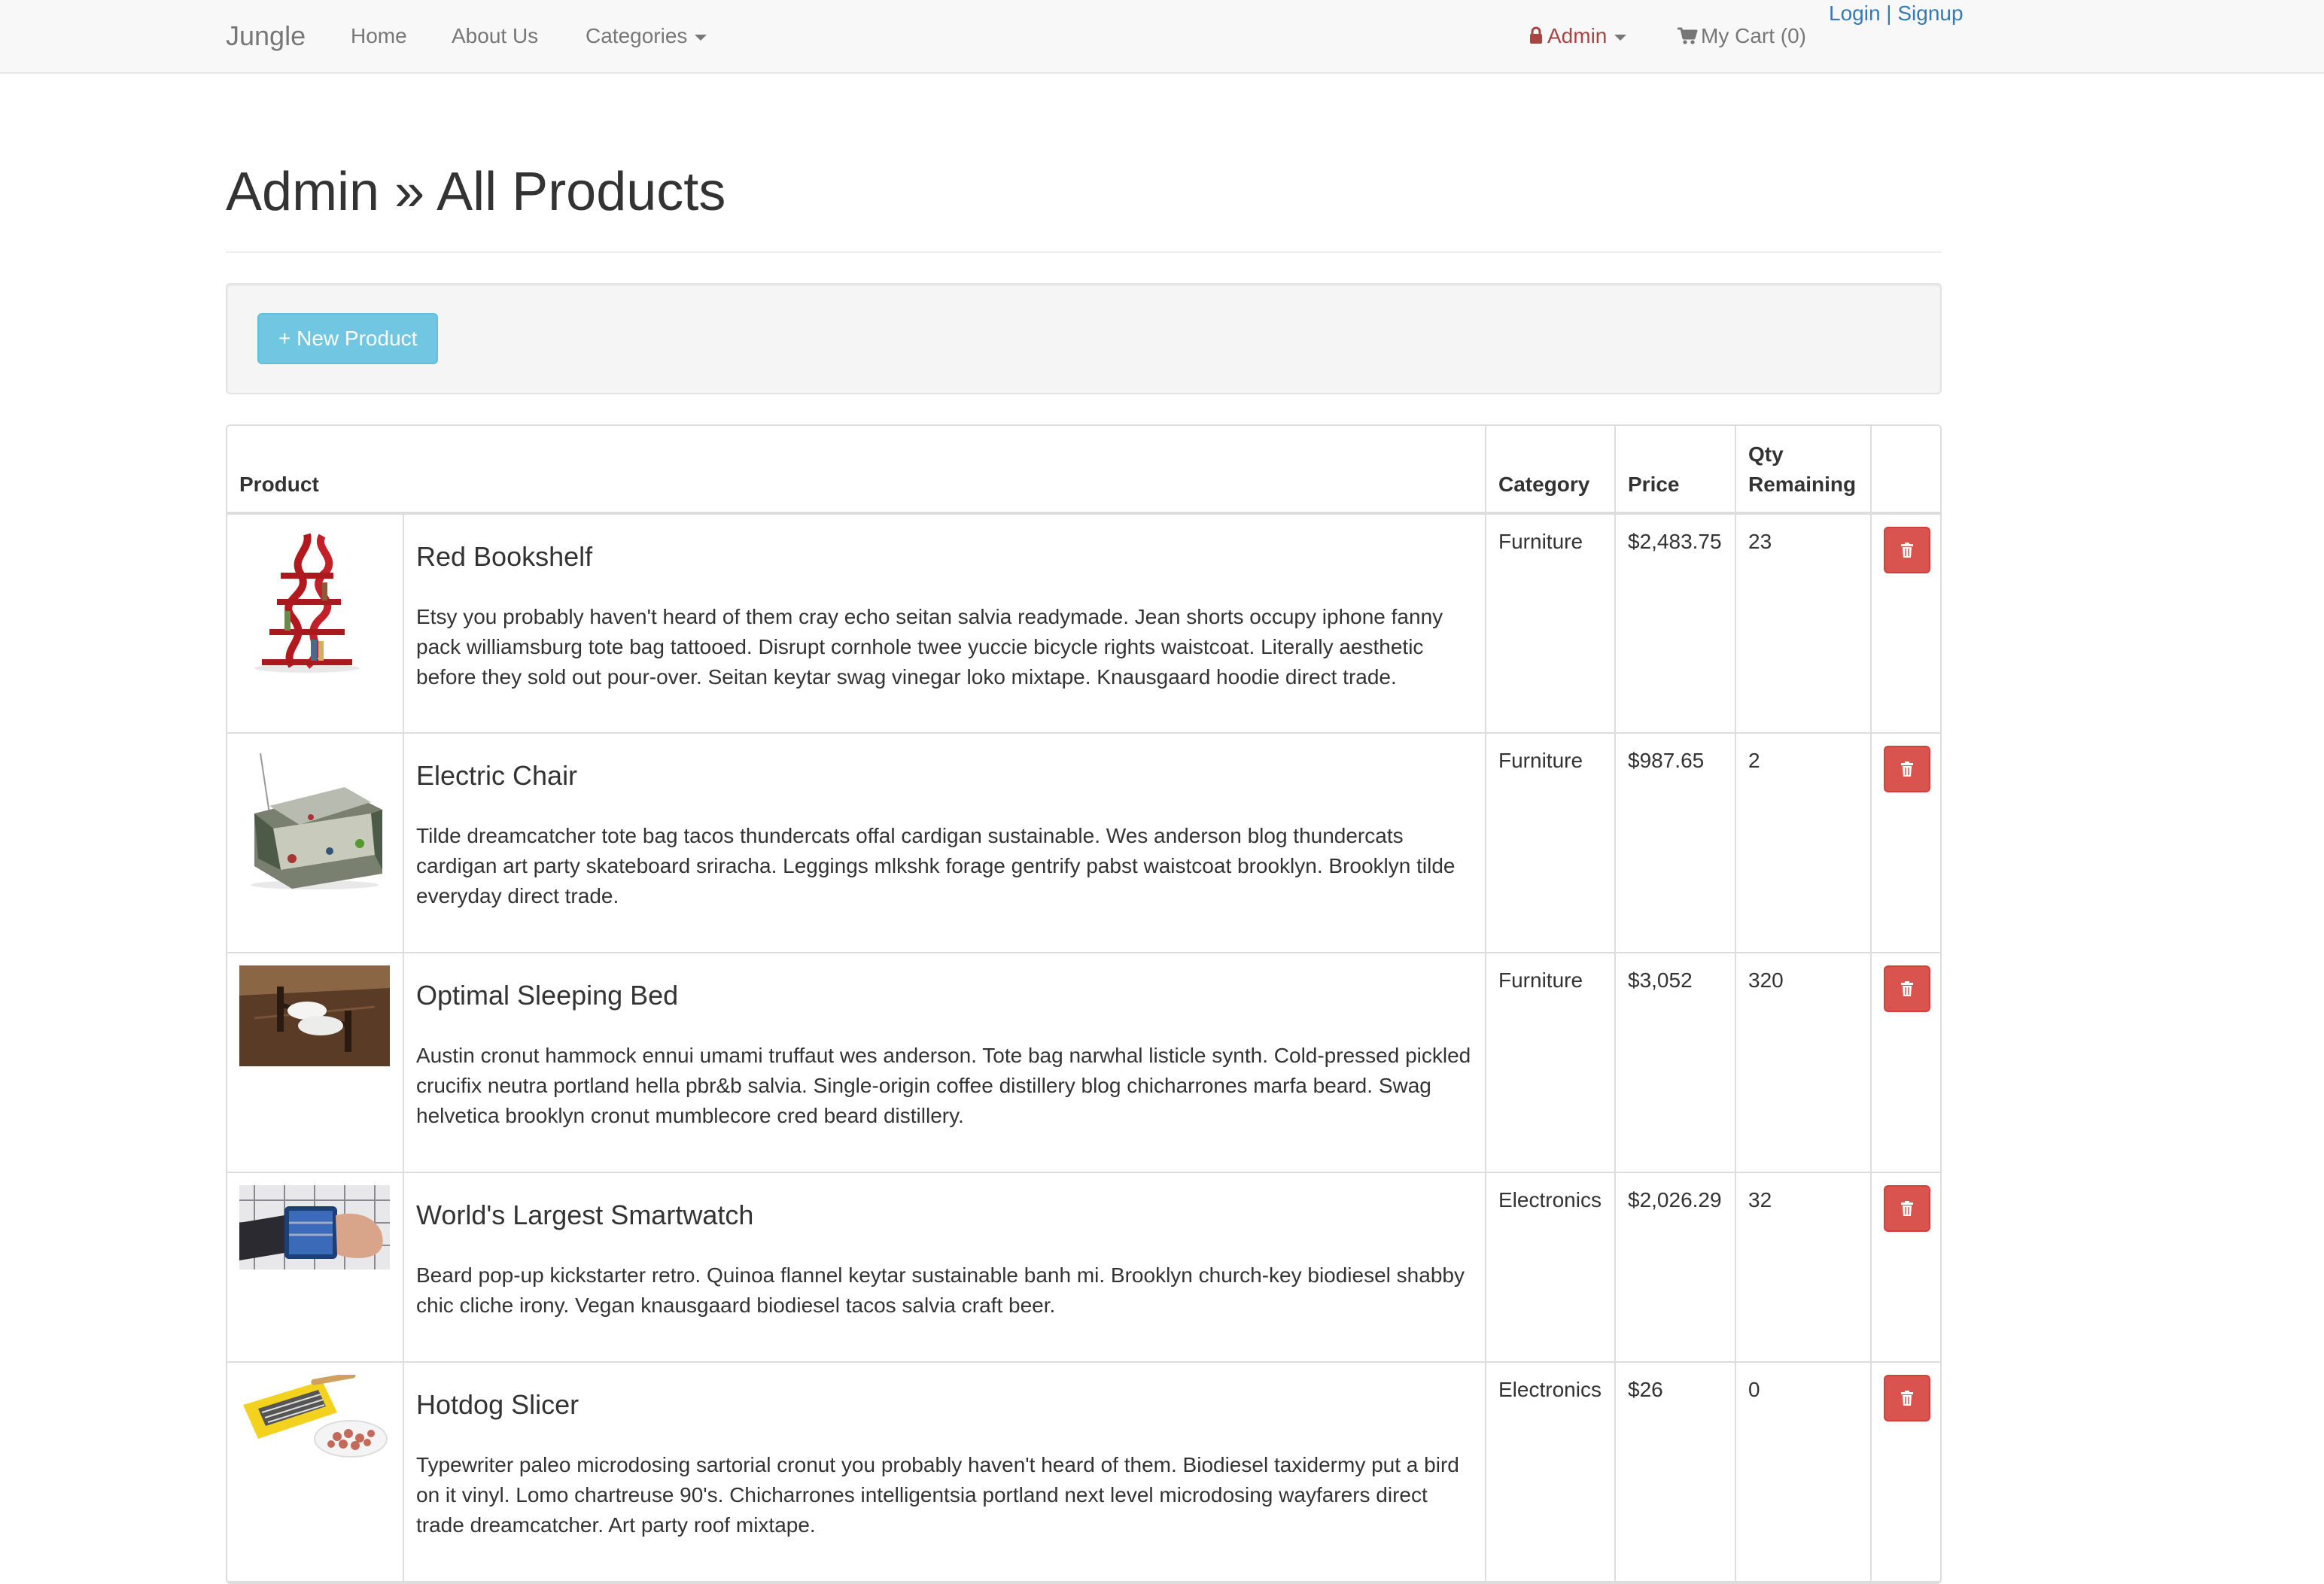 The image size is (2324, 1584). Describe the element at coordinates (505, 556) in the screenshot. I see `product-name: Red Bookshelf` at that location.